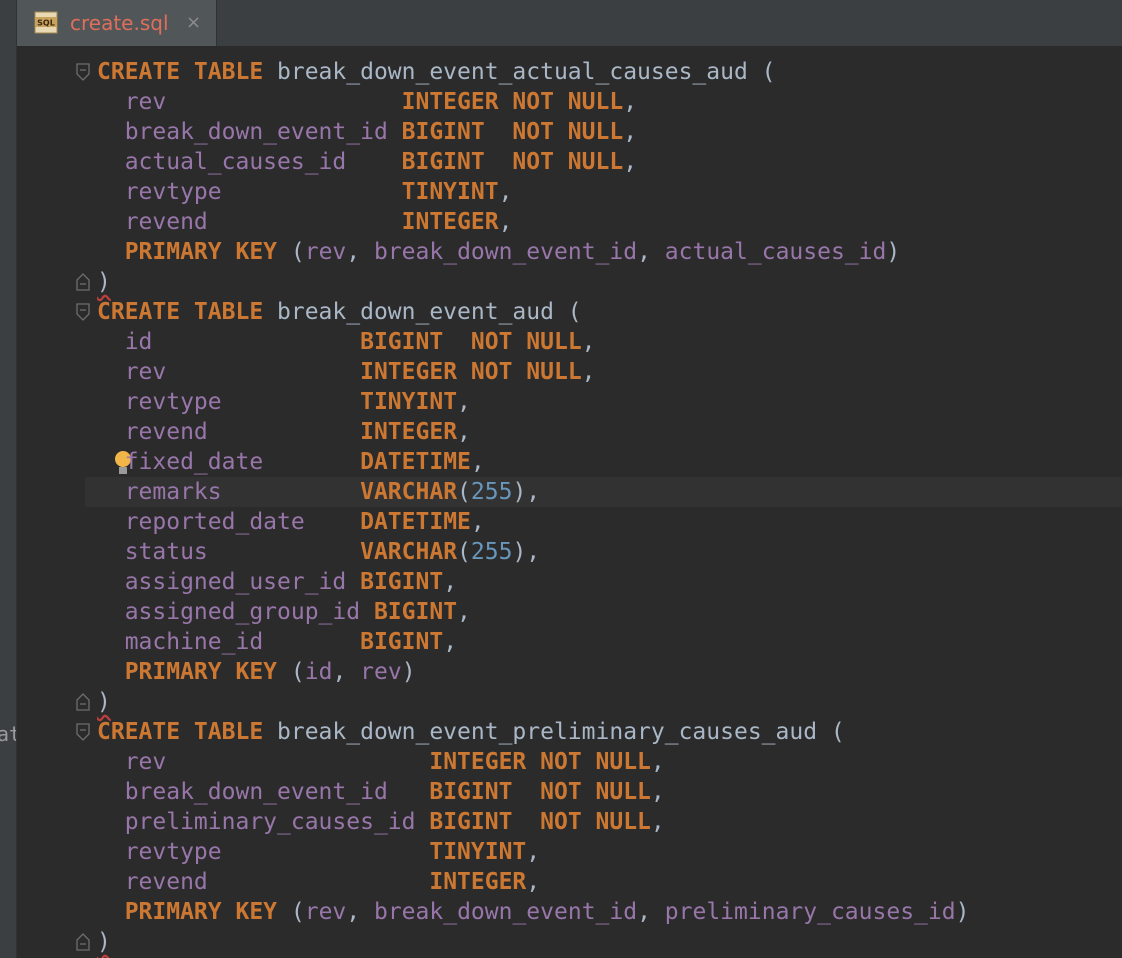  I want to click on code-line: preliminary_causes_id BIGINT NOT NULL,, so click(569, 822).